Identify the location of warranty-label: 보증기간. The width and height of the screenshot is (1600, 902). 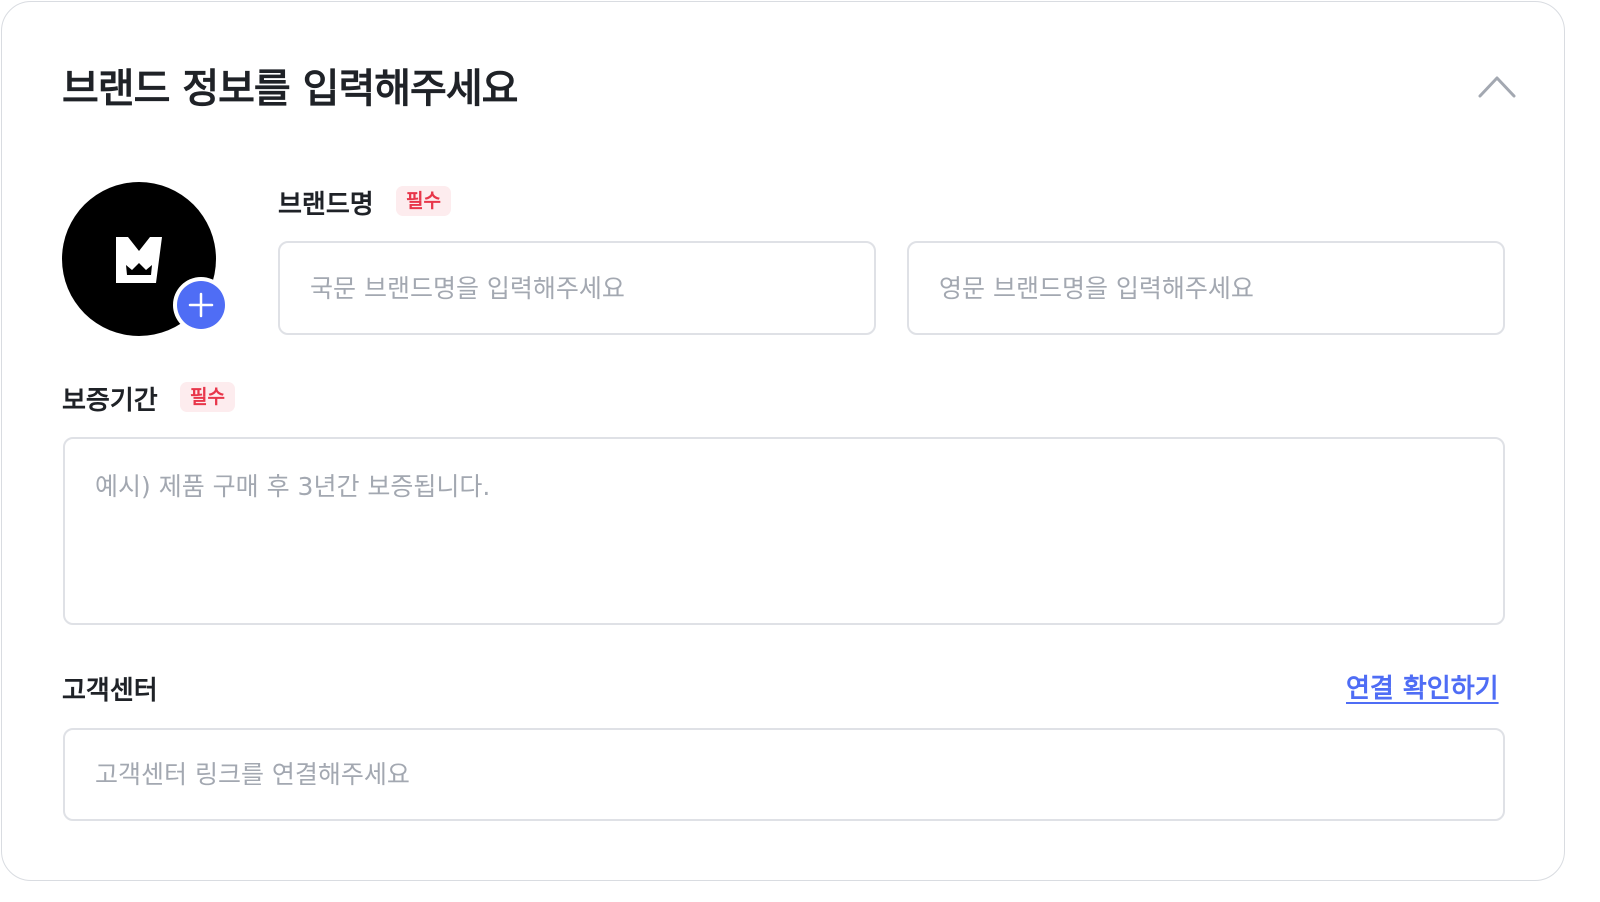
(110, 401).